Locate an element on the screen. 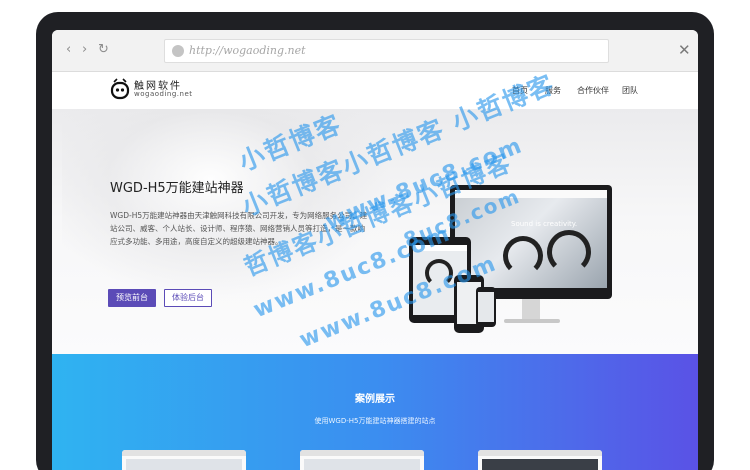  logo-icon is located at coordinates (120, 89).